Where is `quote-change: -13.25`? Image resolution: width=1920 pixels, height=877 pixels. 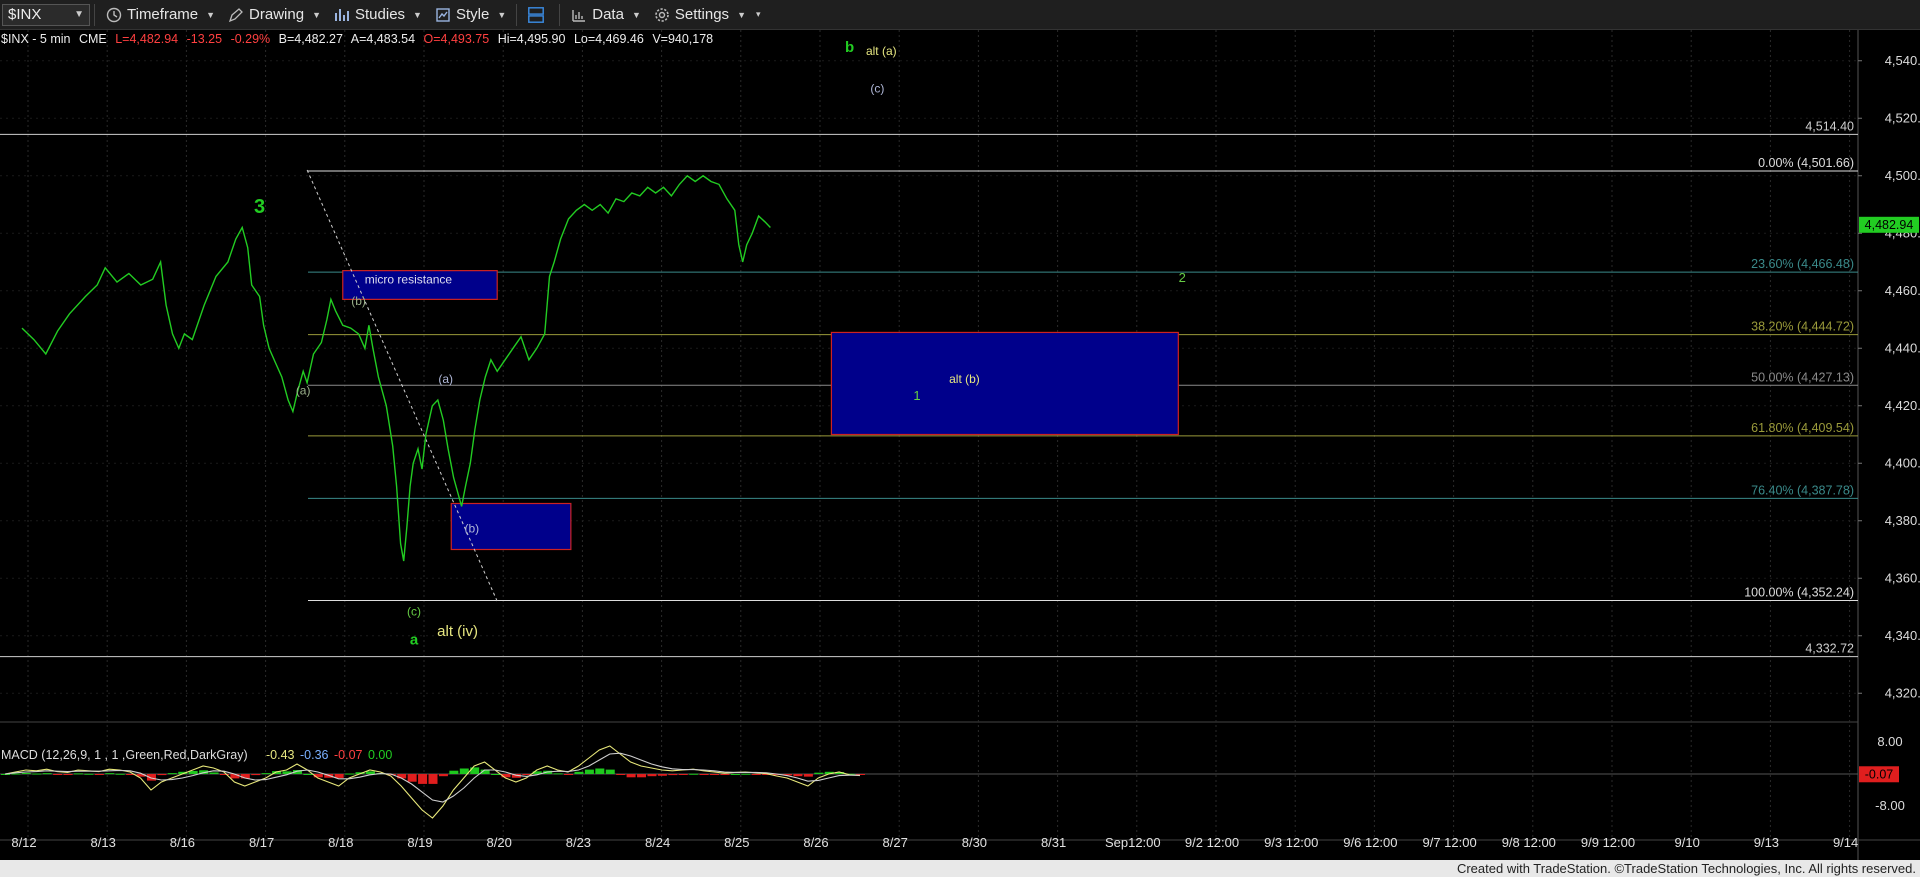 quote-change: -13.25 is located at coordinates (204, 39).